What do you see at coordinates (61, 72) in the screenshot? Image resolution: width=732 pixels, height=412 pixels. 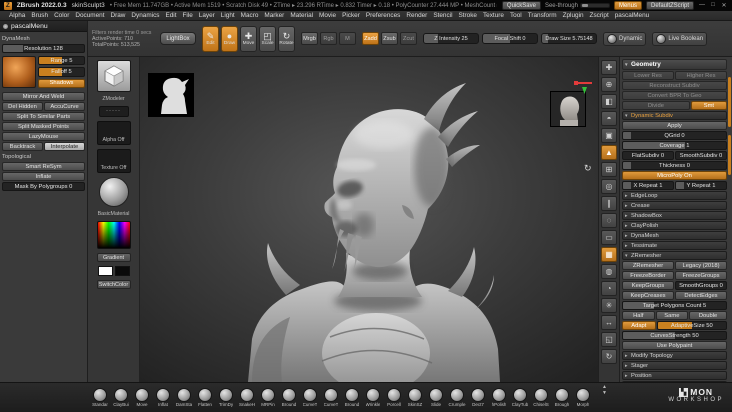 I see `falloff-slider: Falloff 5` at bounding box center [61, 72].